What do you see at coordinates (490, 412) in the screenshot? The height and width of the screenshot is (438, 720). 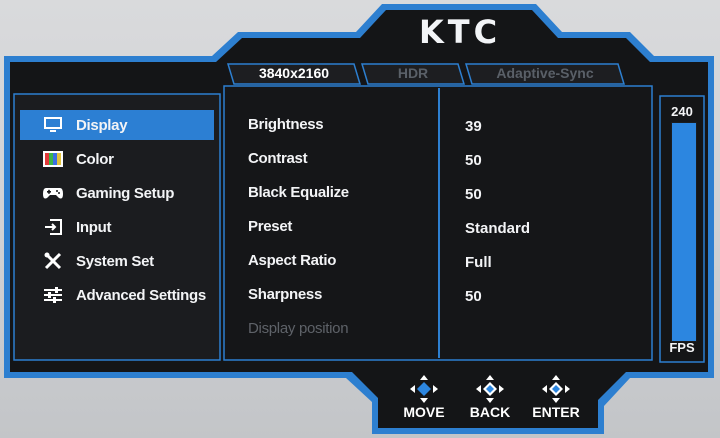 I see `nav-back-label: BACK` at bounding box center [490, 412].